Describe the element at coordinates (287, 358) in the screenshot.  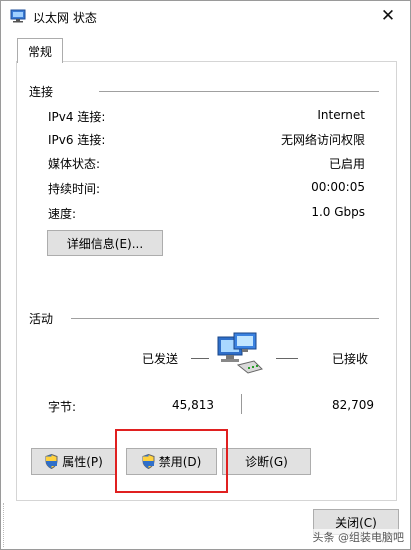
I see `received-dash` at that location.